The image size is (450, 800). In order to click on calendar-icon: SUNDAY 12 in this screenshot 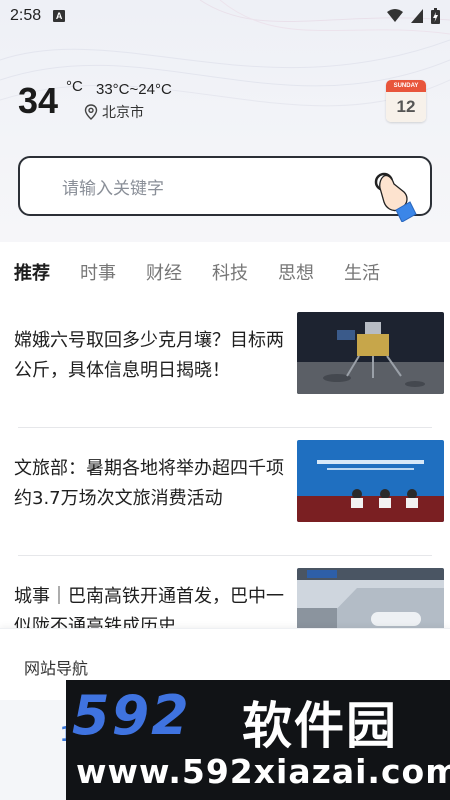, I will do `click(406, 101)`.